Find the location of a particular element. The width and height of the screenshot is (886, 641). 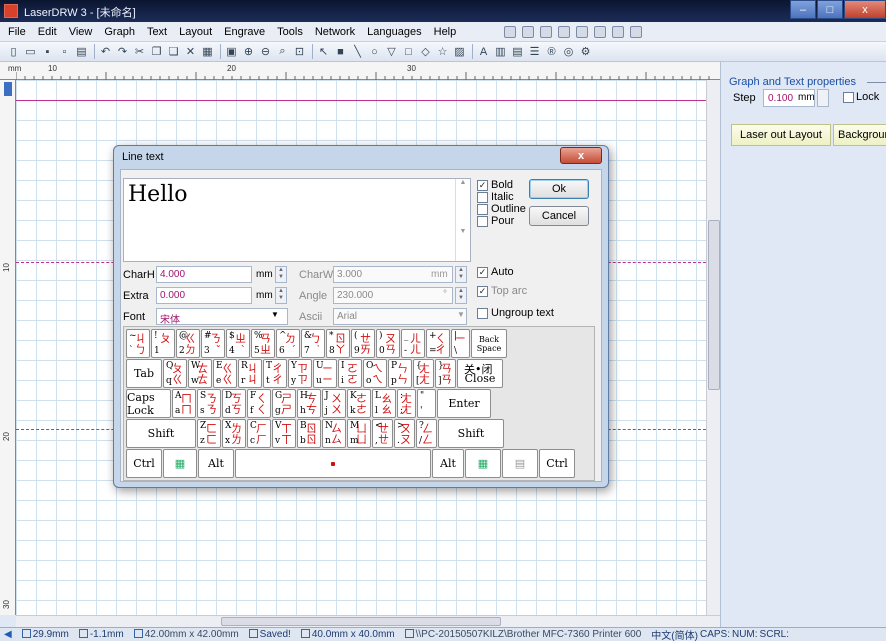

key-k: Kkㄜㄜ is located at coordinates (359, 403).